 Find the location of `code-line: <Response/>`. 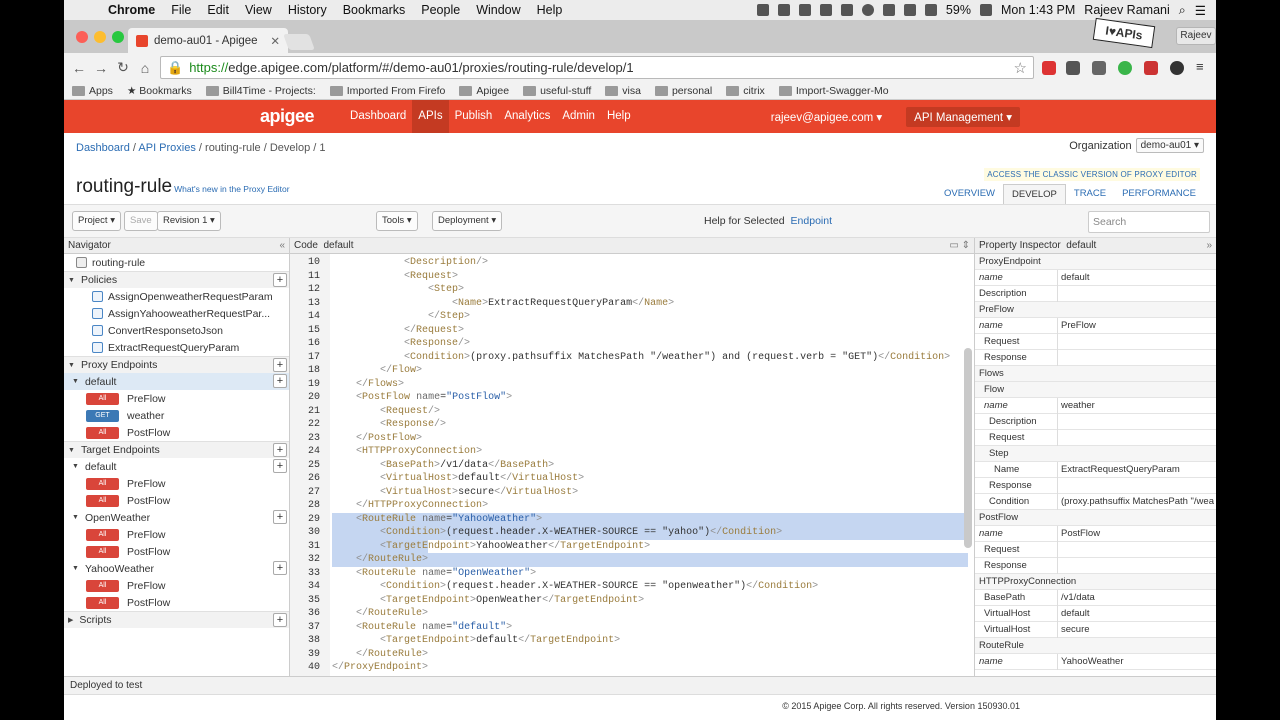

code-line: <Response/> is located at coordinates (389, 425).